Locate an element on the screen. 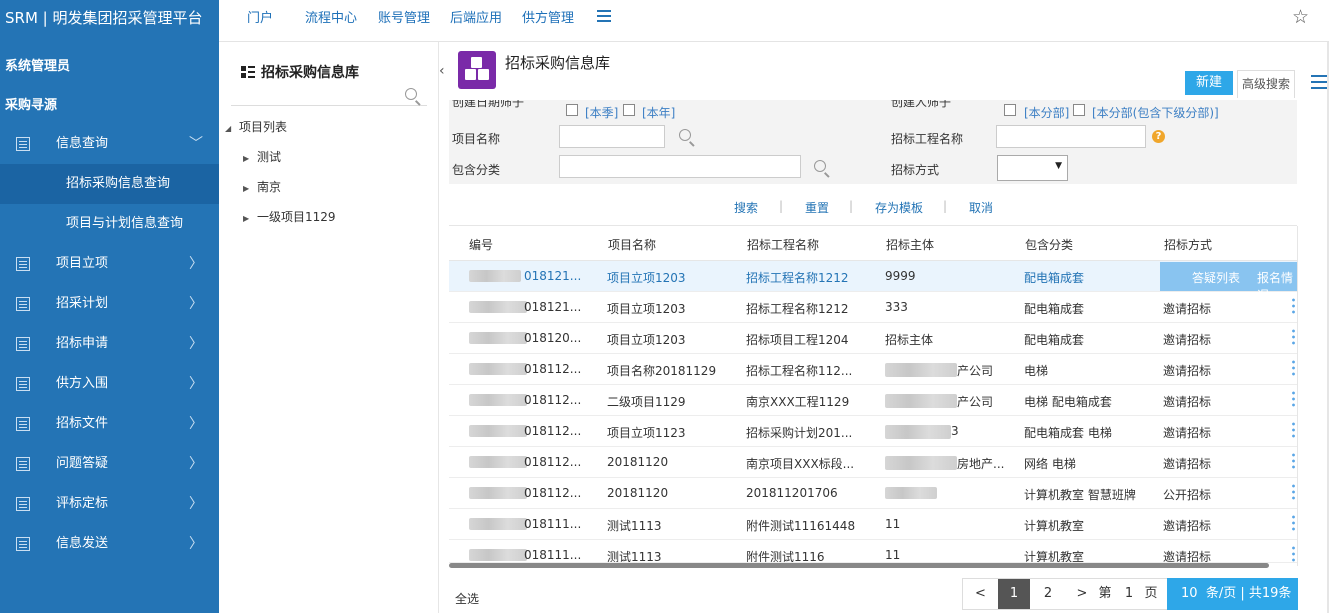 The image size is (1329, 613). cancel-button: 取消 is located at coordinates (981, 207).